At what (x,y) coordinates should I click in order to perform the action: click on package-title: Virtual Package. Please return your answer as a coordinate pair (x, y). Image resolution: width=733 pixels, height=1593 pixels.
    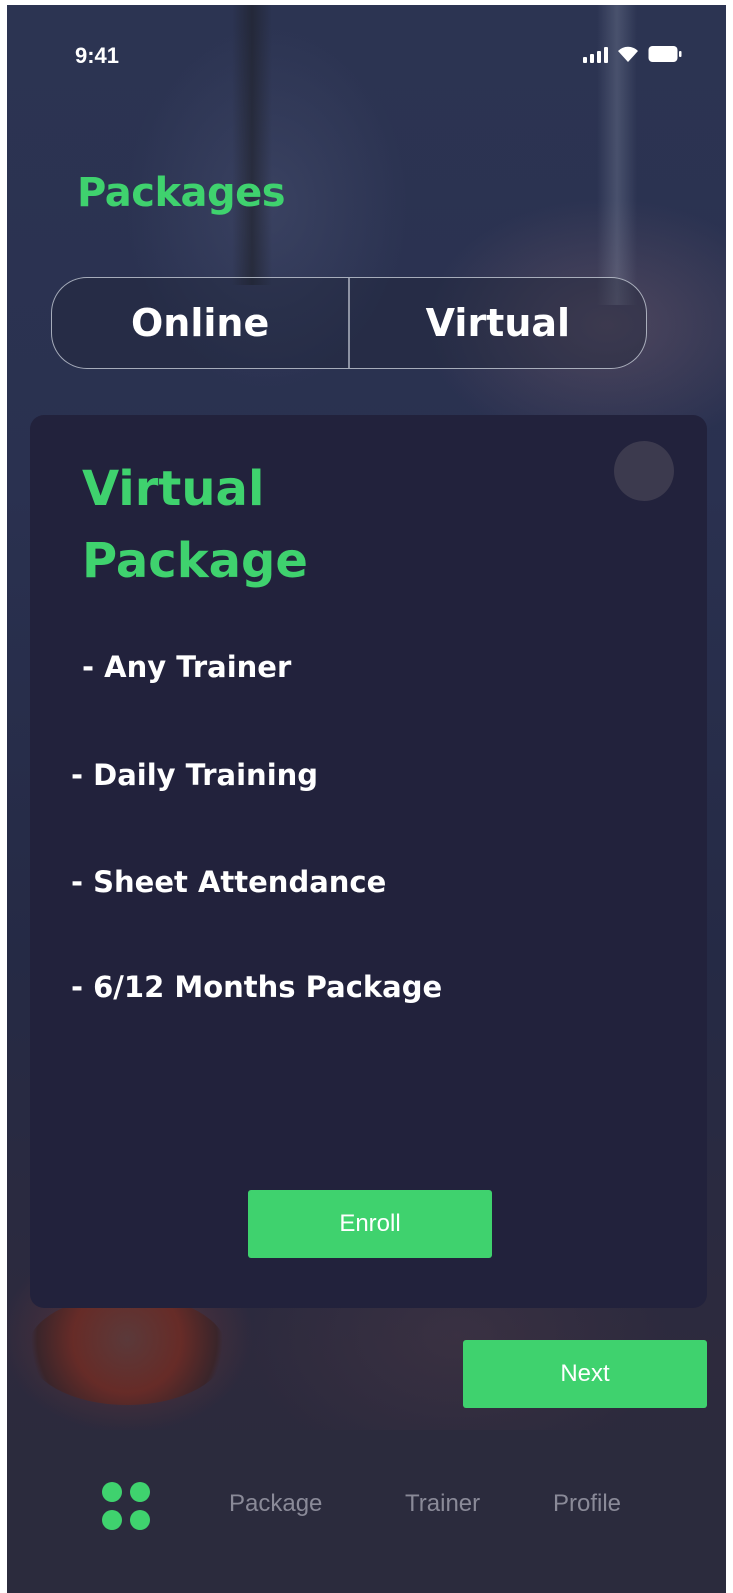
    Looking at the image, I should click on (195, 525).